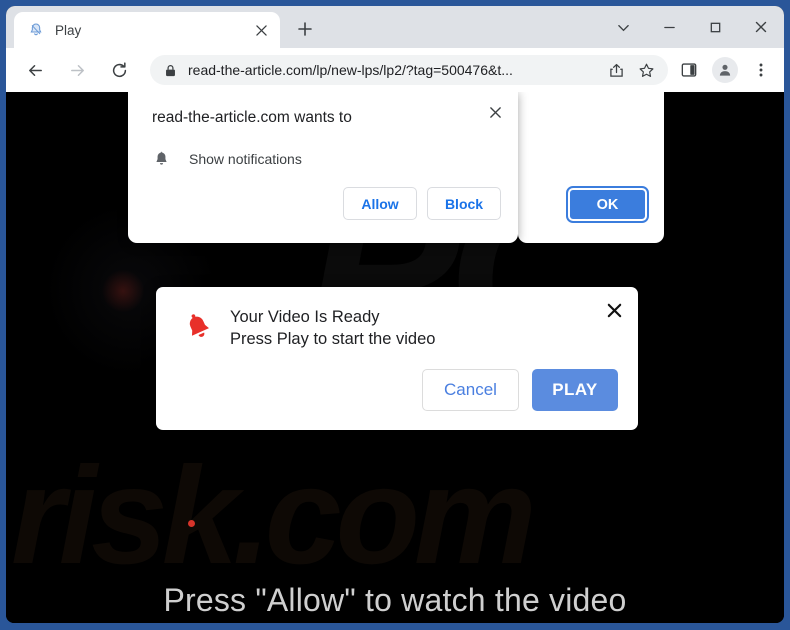  What do you see at coordinates (305, 317) in the screenshot?
I see `video-dialog-heading: Your Video Is Ready` at bounding box center [305, 317].